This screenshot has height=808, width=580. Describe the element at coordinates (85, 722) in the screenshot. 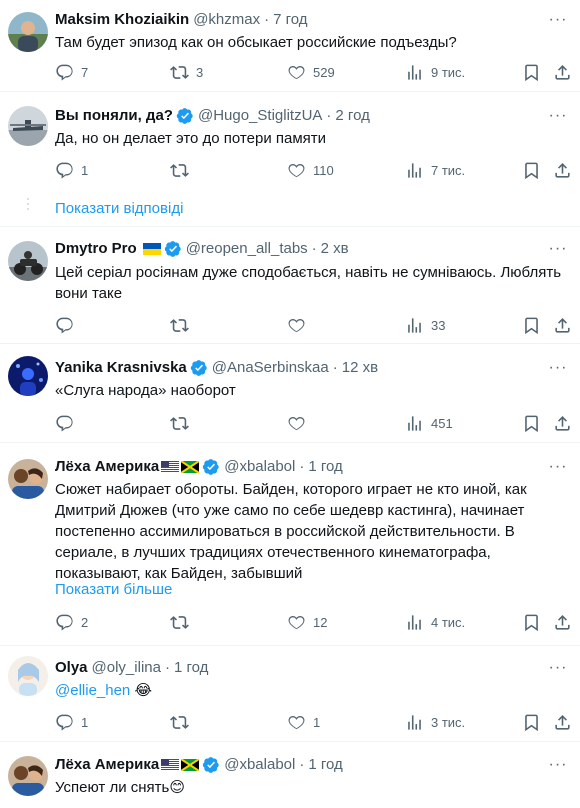

I see `reply-count: 1` at that location.